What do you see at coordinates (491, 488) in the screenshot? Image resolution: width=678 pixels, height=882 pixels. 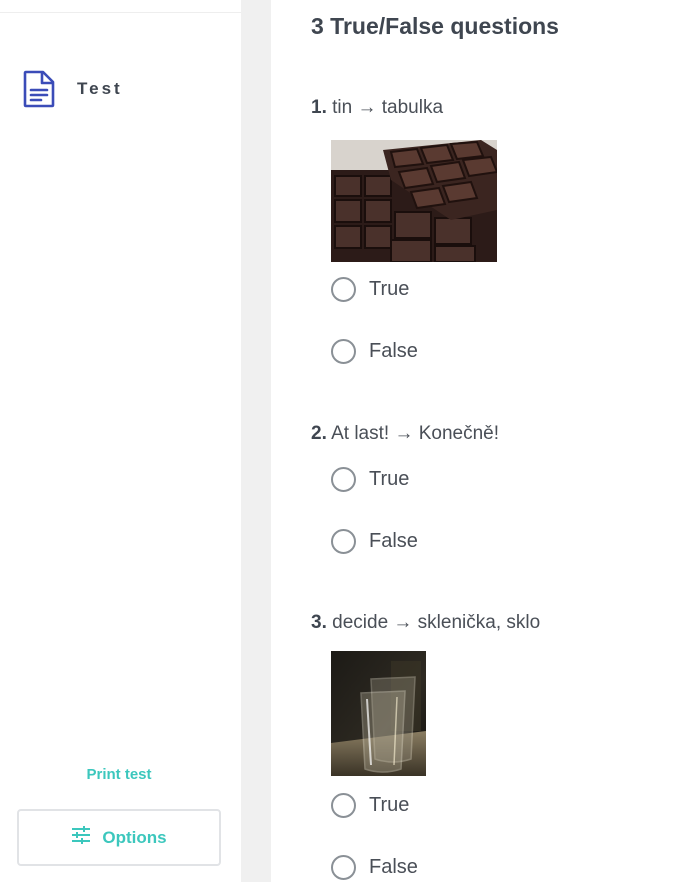 I see `question-2: 2. At last! → Konečně! True False` at bounding box center [491, 488].